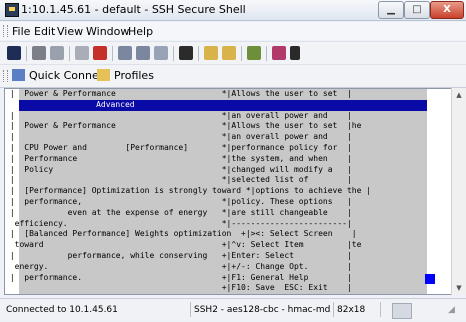 The height and width of the screenshot is (322, 466). What do you see at coordinates (458, 191) in the screenshot?
I see `vertical-scrollbar: ▲ ▼` at bounding box center [458, 191].